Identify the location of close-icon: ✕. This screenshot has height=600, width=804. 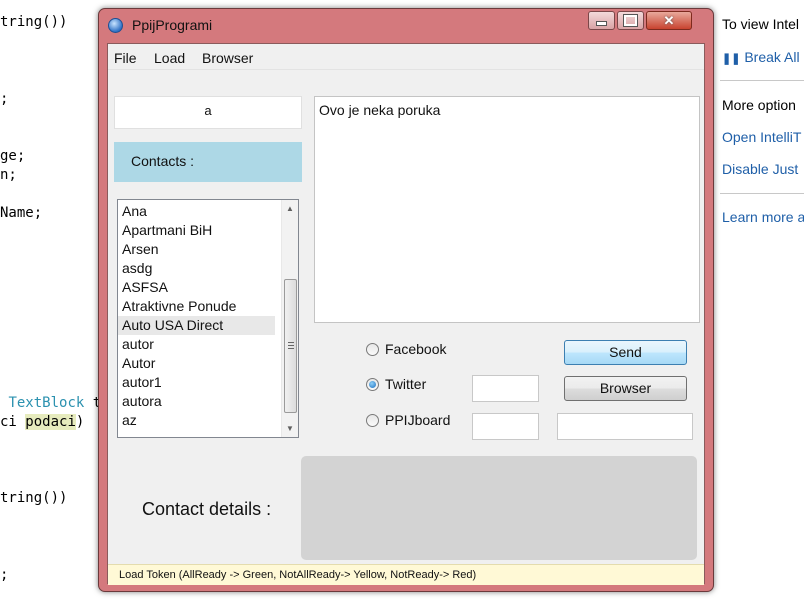
(669, 20).